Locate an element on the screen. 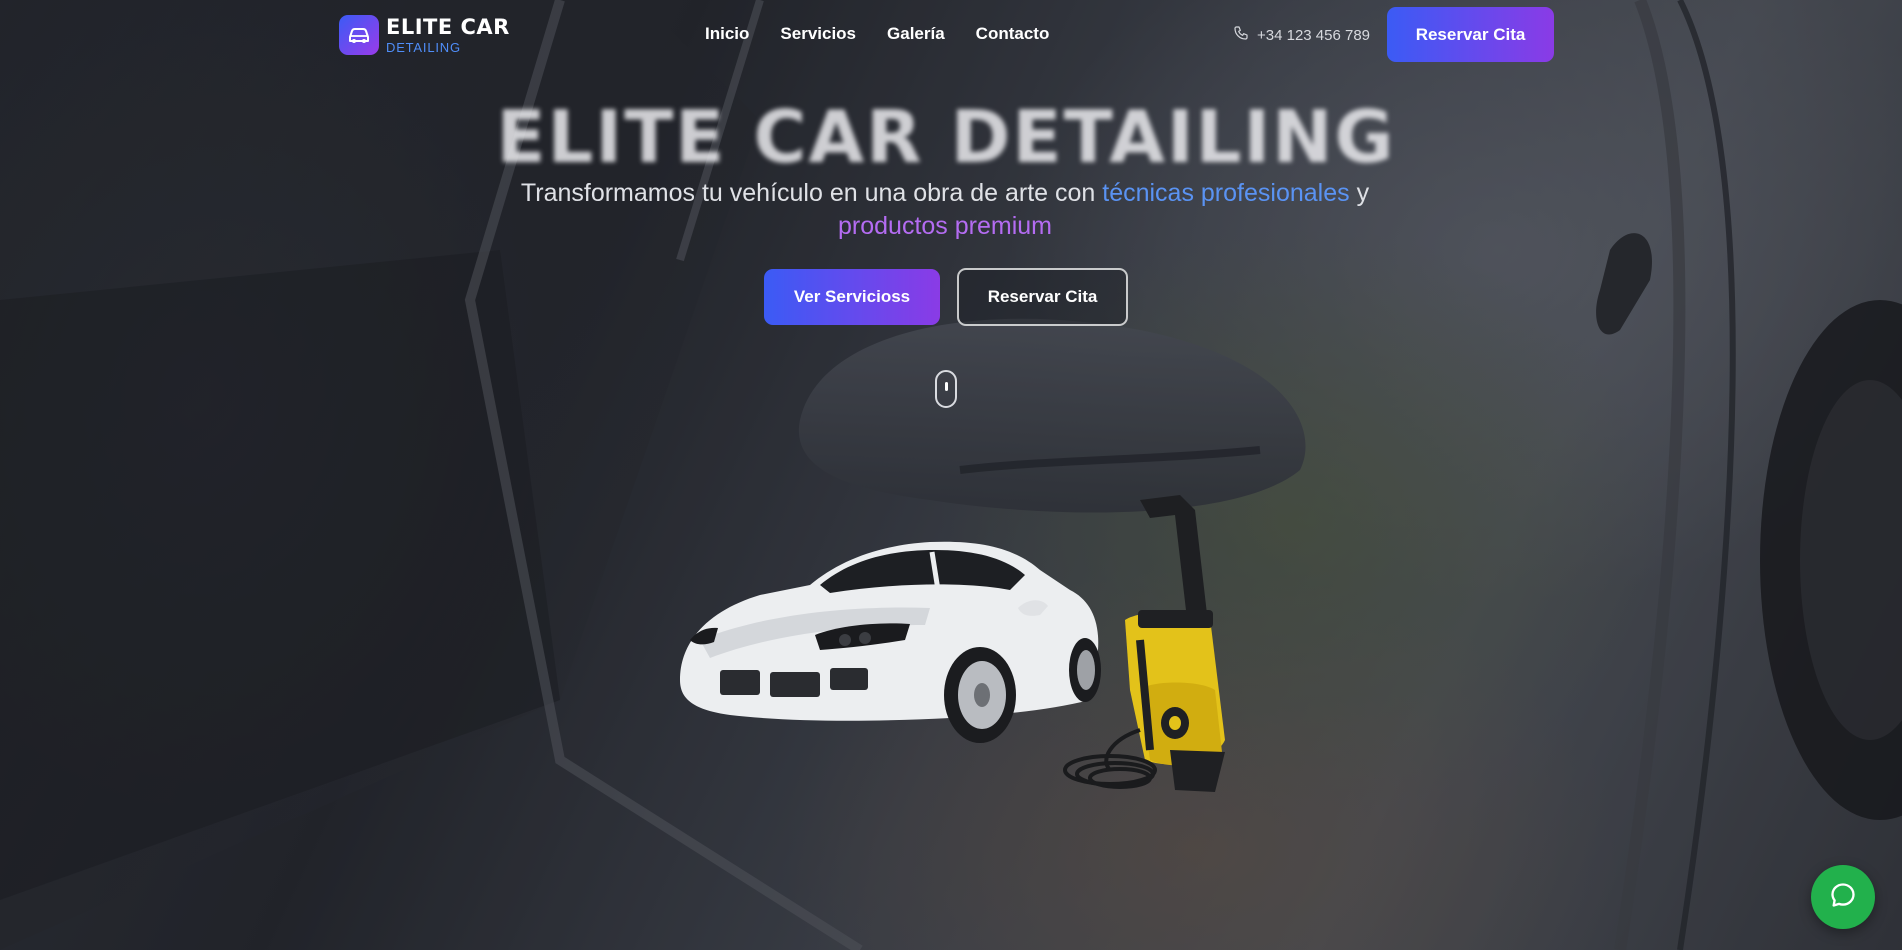 The width and height of the screenshot is (1902, 950). whatsapp-chat-button is located at coordinates (1843, 897).